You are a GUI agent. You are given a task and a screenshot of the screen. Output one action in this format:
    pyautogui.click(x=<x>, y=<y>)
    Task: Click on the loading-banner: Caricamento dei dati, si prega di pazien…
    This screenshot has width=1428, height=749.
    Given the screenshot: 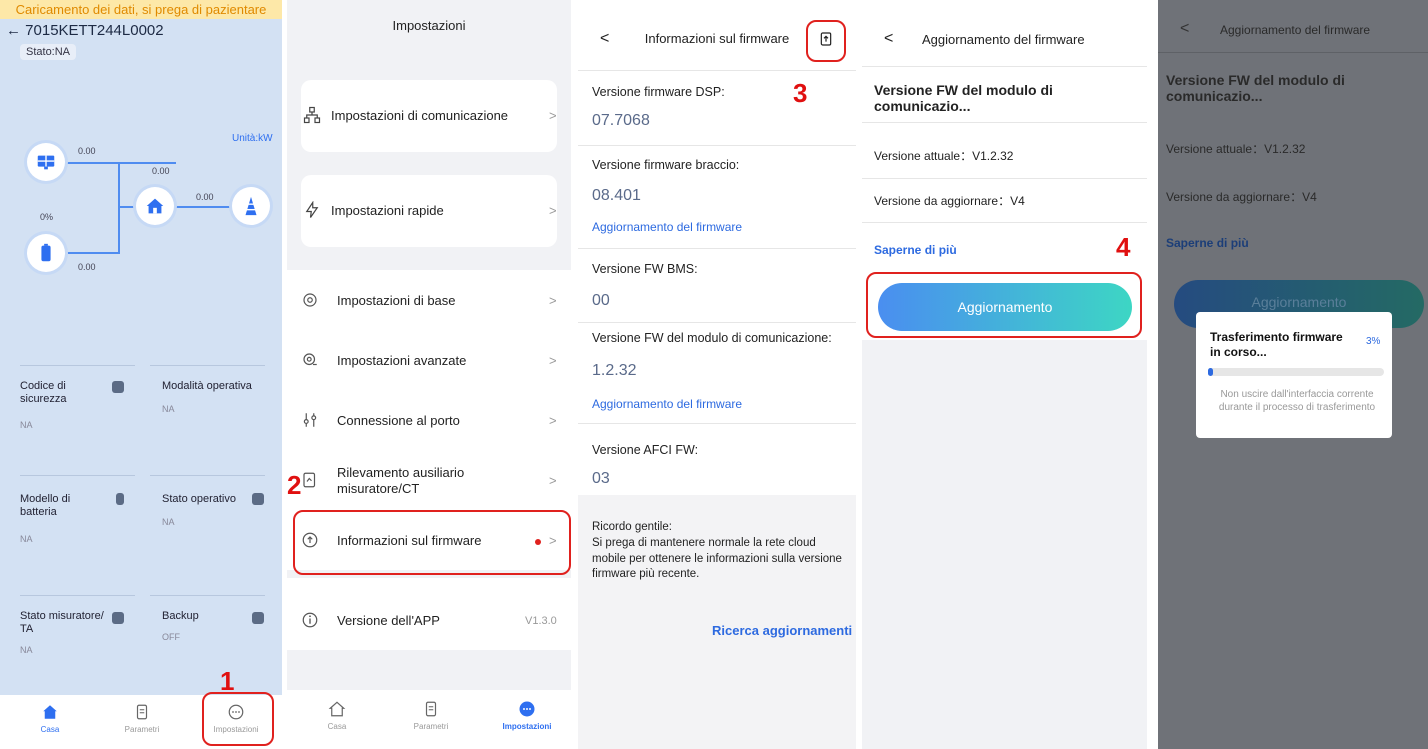 What is the action you would take?
    pyautogui.click(x=141, y=9)
    